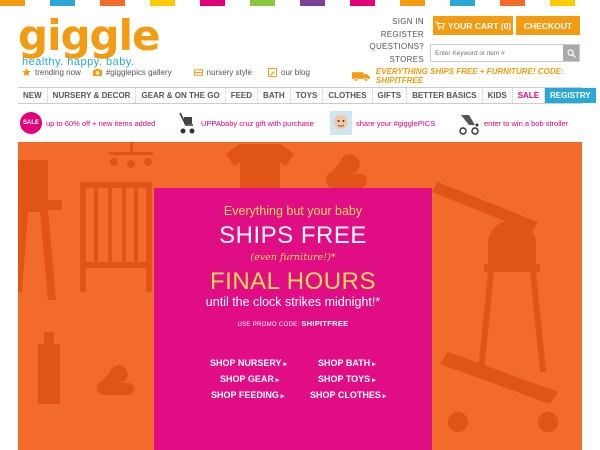 The image size is (600, 450). I want to click on tagline: healthy. happy. baby., so click(78, 62).